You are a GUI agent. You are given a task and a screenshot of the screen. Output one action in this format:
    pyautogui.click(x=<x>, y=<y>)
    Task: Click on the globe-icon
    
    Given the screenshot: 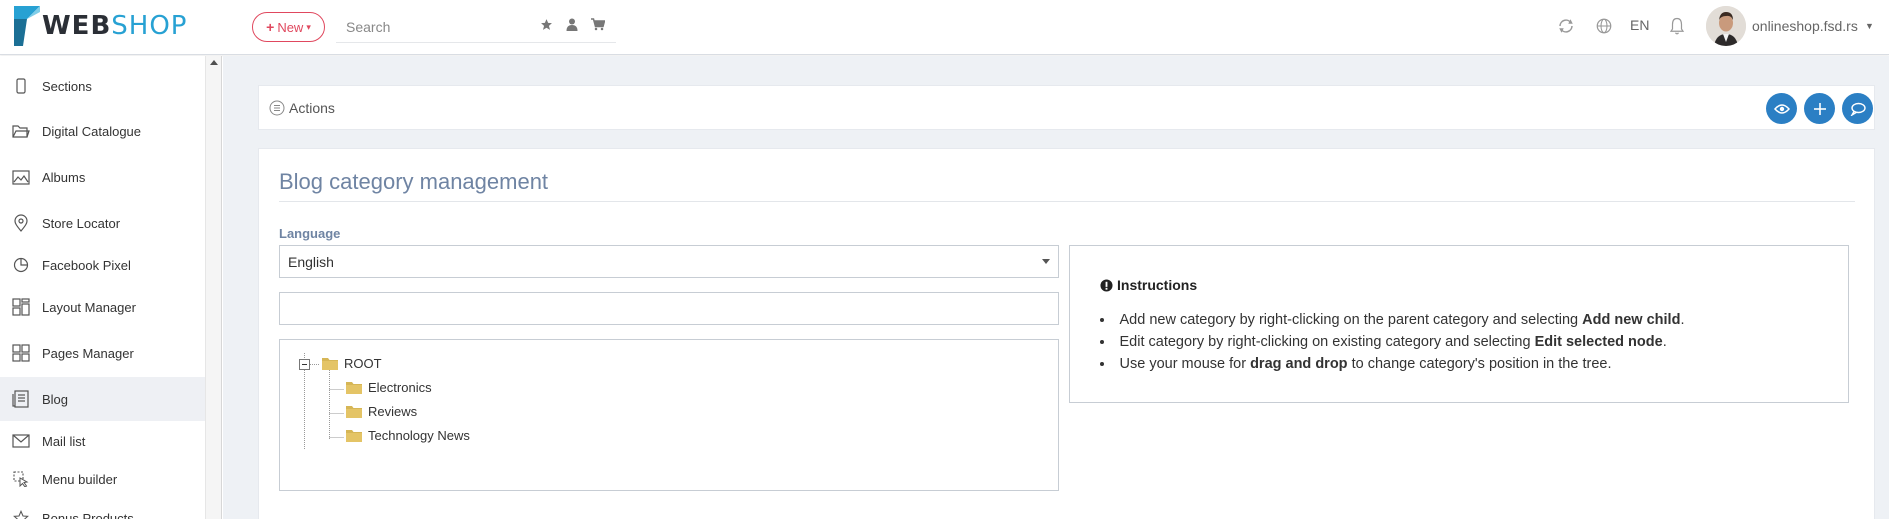 What is the action you would take?
    pyautogui.click(x=1604, y=26)
    